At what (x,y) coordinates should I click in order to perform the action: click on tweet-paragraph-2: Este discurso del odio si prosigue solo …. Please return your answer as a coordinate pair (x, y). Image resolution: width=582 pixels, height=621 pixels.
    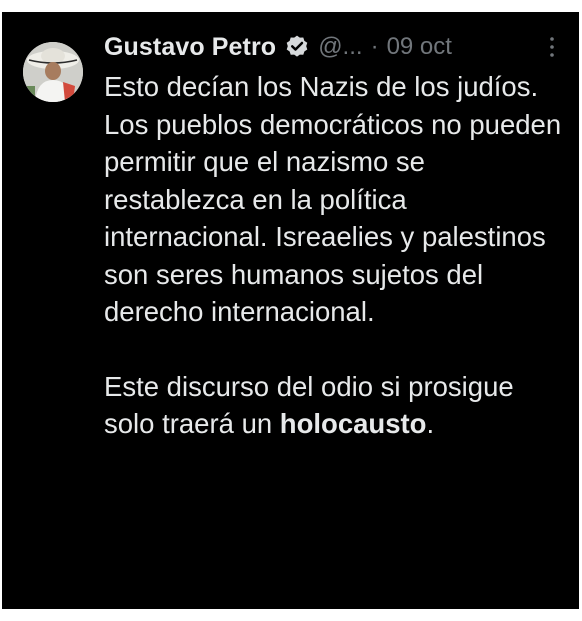
    Looking at the image, I should click on (334, 405).